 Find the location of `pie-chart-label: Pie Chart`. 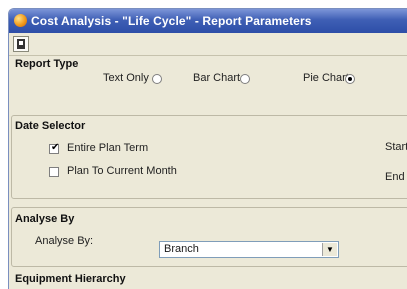

pie-chart-label: Pie Chart is located at coordinates (326, 78).